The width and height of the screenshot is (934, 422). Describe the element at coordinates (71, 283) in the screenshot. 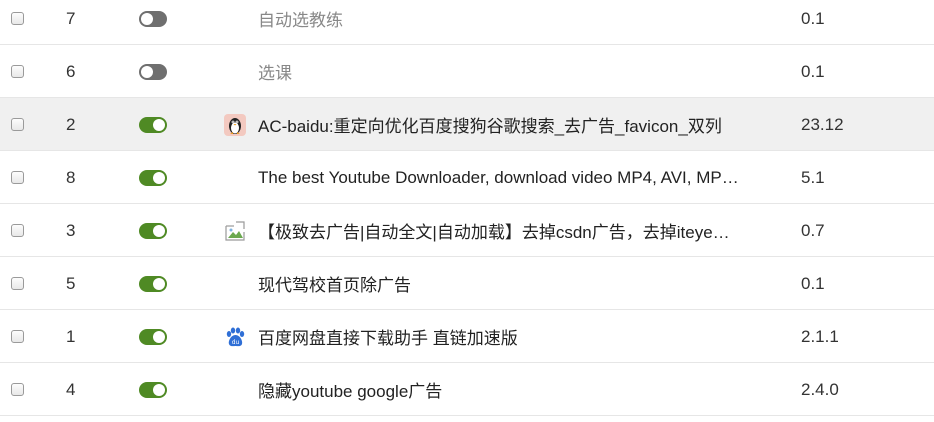

I see `script-order: 5` at that location.